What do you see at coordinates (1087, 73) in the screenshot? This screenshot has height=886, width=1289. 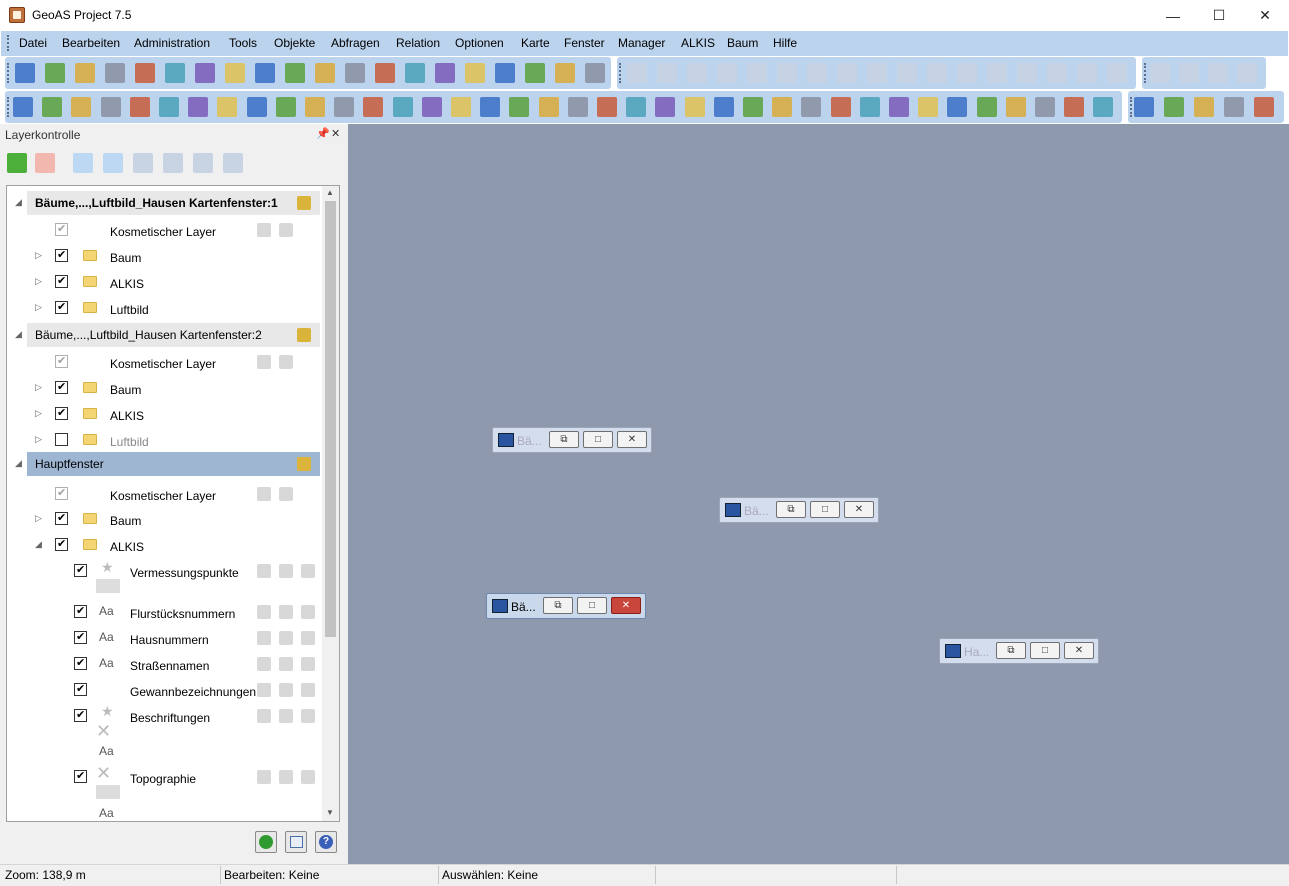 I see `label-a-icon` at bounding box center [1087, 73].